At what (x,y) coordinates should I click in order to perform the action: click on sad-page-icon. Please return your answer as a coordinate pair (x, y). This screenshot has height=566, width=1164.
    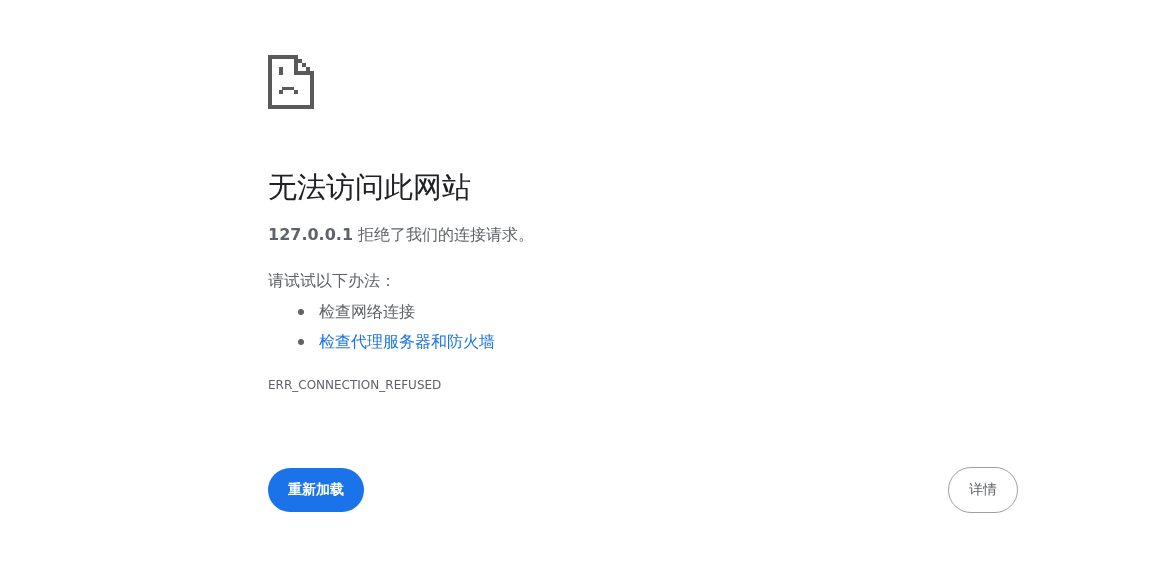
    Looking at the image, I should click on (291, 82).